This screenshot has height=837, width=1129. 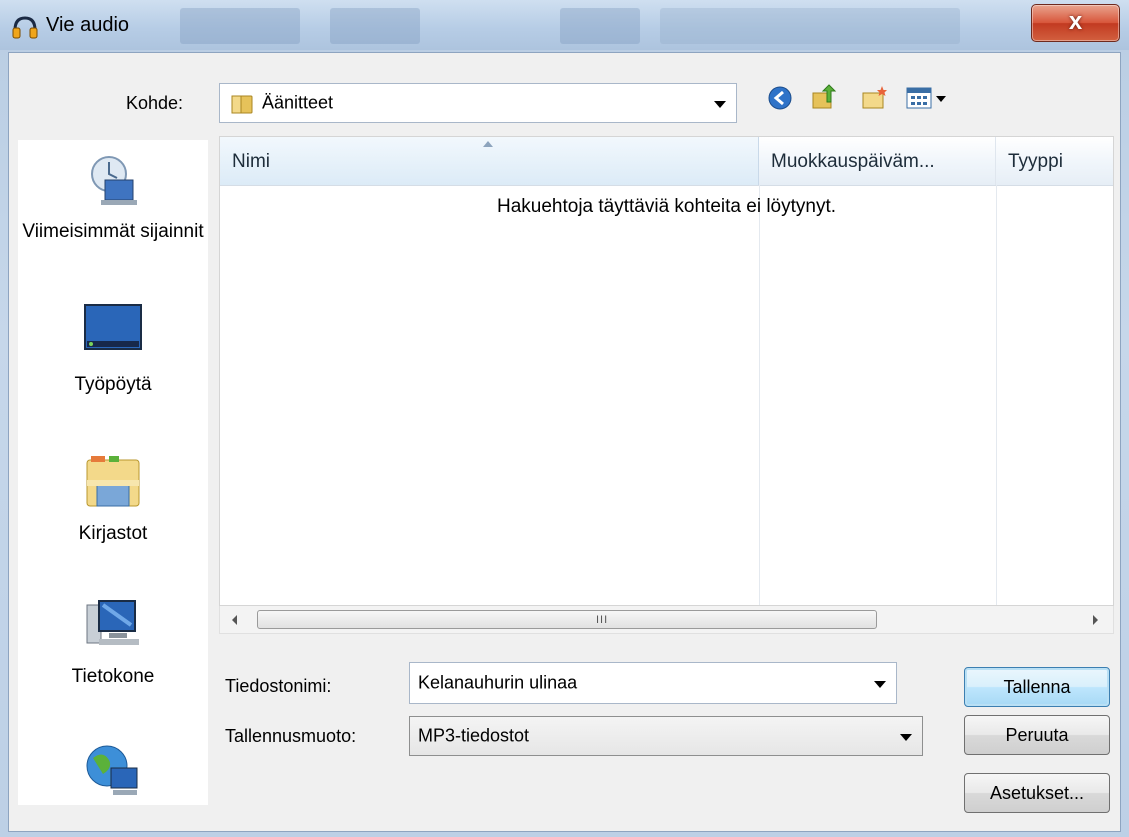 I want to click on recent-places-icon, so click(x=114, y=180).